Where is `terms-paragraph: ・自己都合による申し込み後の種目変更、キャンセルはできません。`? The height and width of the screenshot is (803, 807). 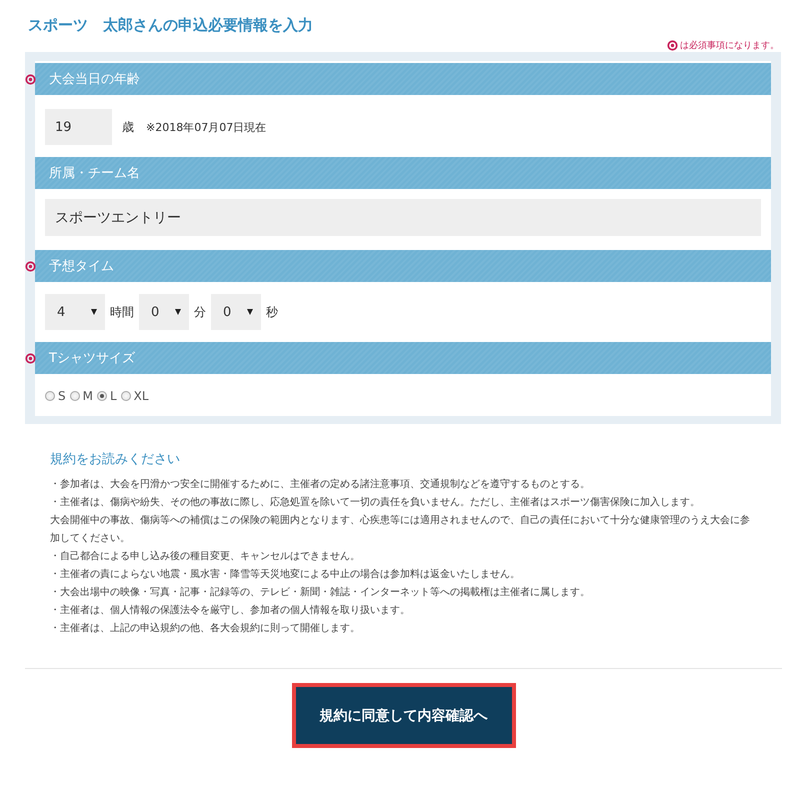 terms-paragraph: ・自己都合による申し込み後の種目変更、キャンセルはできません。 is located at coordinates (205, 557).